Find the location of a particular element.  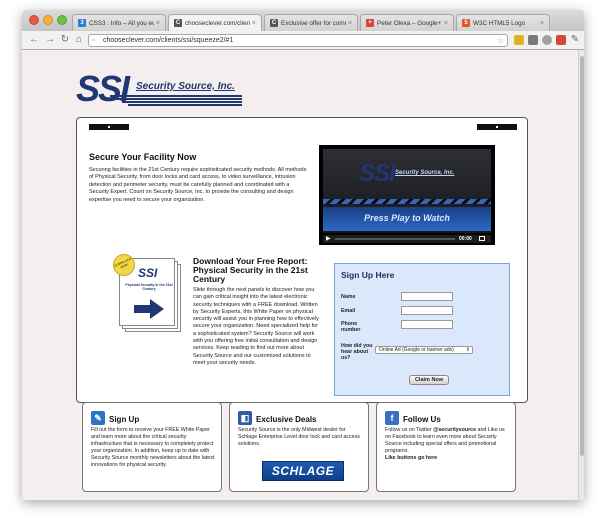

video-controls: ▶ 00:00 is located at coordinates (407, 239).